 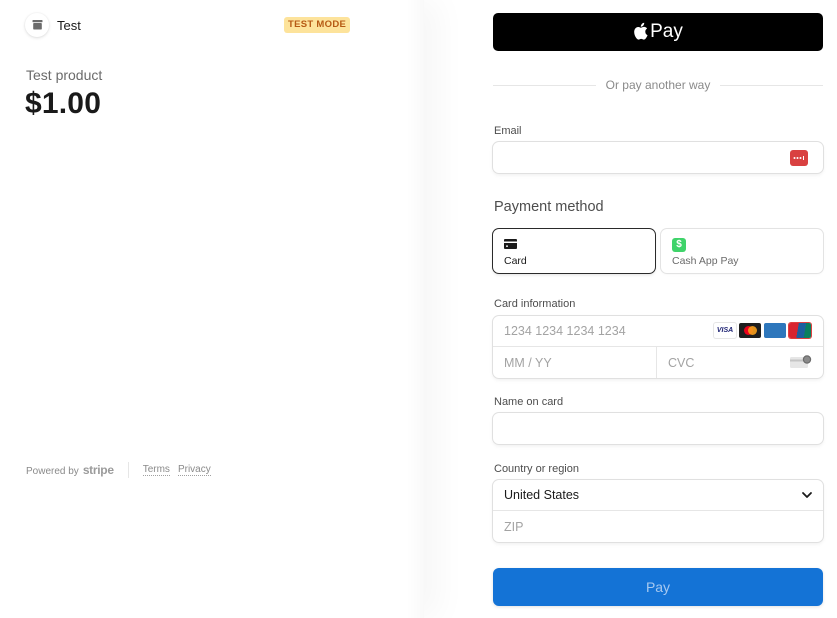 What do you see at coordinates (510, 244) in the screenshot?
I see `card-icon` at bounding box center [510, 244].